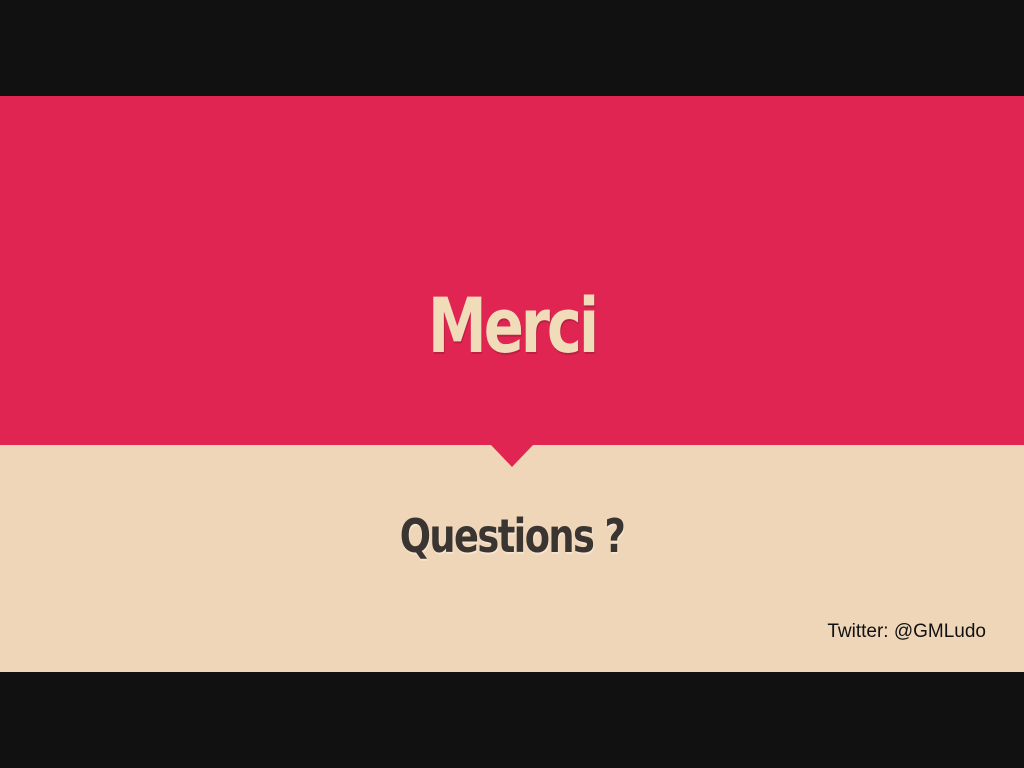  What do you see at coordinates (906, 631) in the screenshot?
I see `twitter-handle: Twitter: @GMLudo` at bounding box center [906, 631].